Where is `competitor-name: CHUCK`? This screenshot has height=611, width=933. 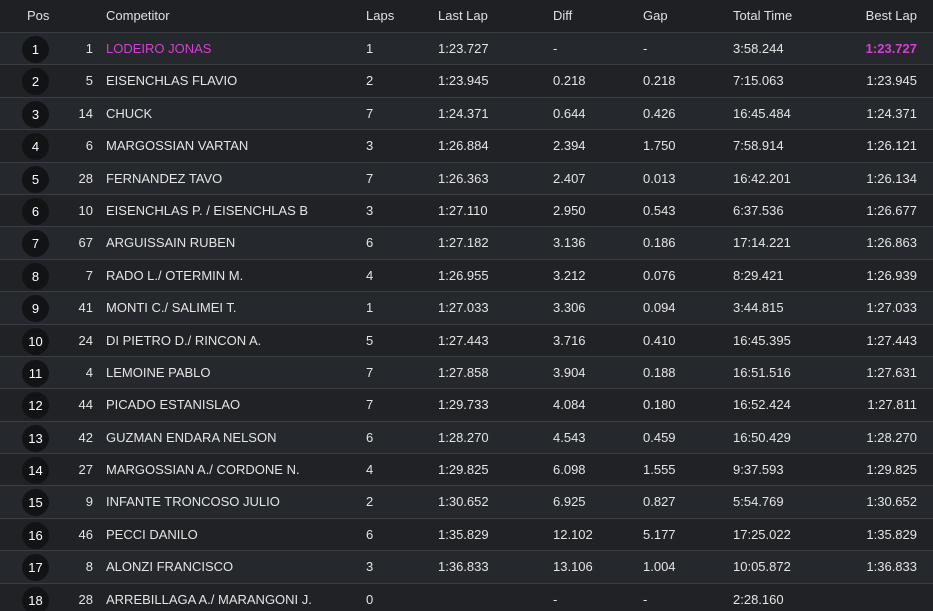
competitor-name: CHUCK is located at coordinates (129, 113).